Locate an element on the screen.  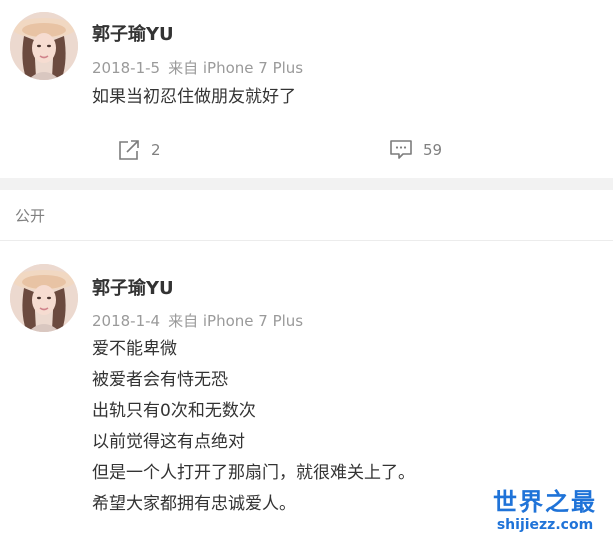
watermark: 世界之最 shijiezz.com is located at coordinates (545, 510).